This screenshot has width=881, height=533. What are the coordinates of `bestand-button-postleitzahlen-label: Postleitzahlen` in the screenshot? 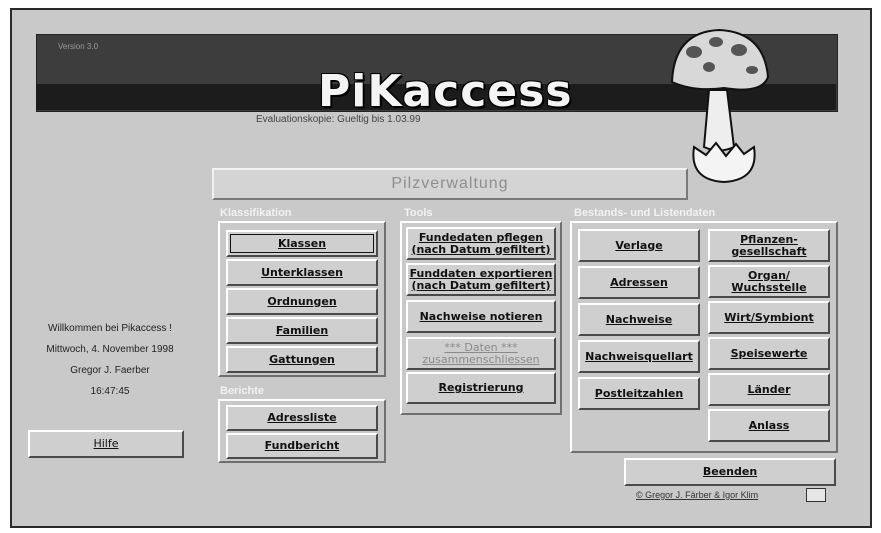 It's located at (639, 393).